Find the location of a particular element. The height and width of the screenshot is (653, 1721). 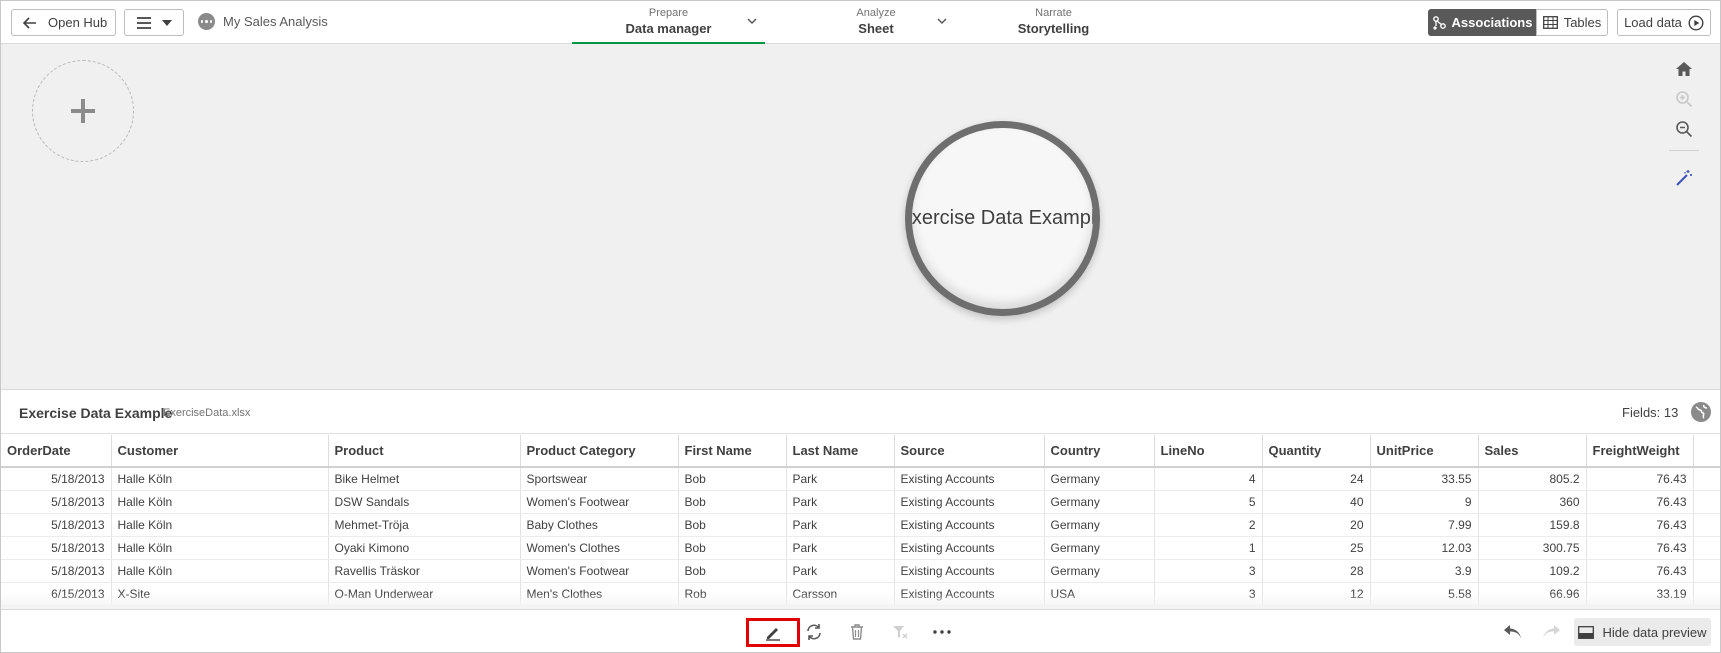

home-button is located at coordinates (1684, 69).